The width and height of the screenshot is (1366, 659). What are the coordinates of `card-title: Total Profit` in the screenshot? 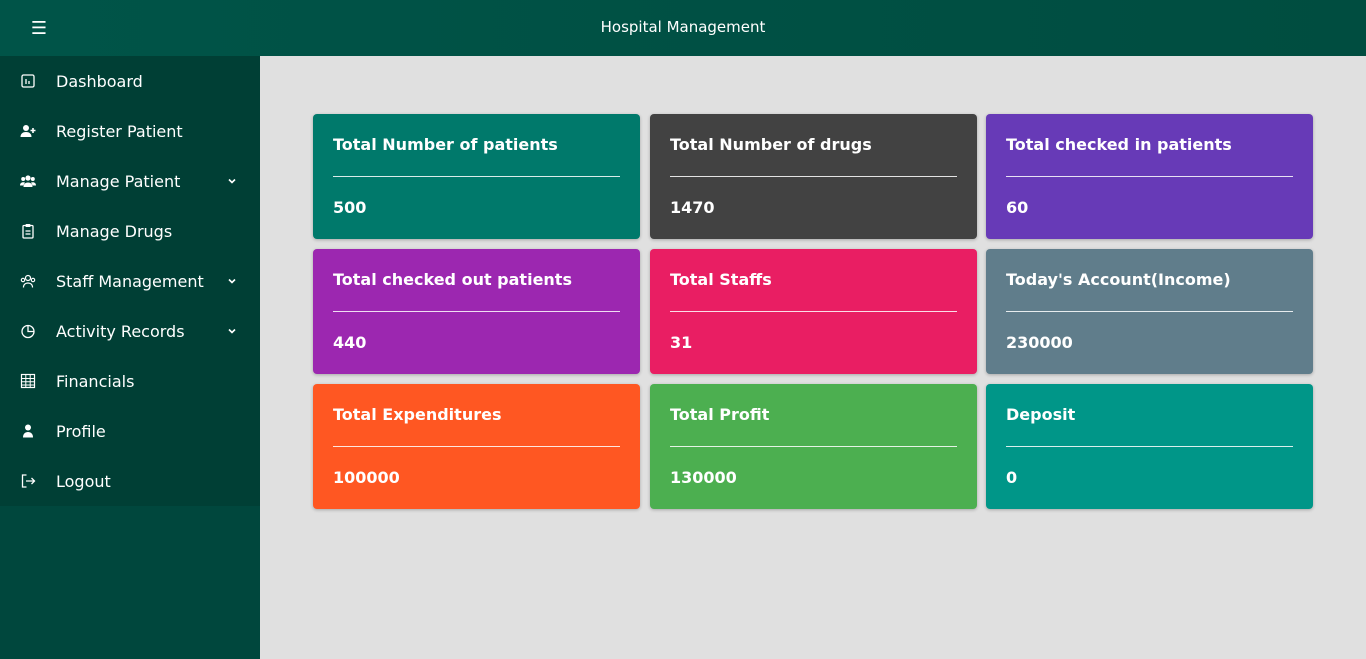 It's located at (720, 414).